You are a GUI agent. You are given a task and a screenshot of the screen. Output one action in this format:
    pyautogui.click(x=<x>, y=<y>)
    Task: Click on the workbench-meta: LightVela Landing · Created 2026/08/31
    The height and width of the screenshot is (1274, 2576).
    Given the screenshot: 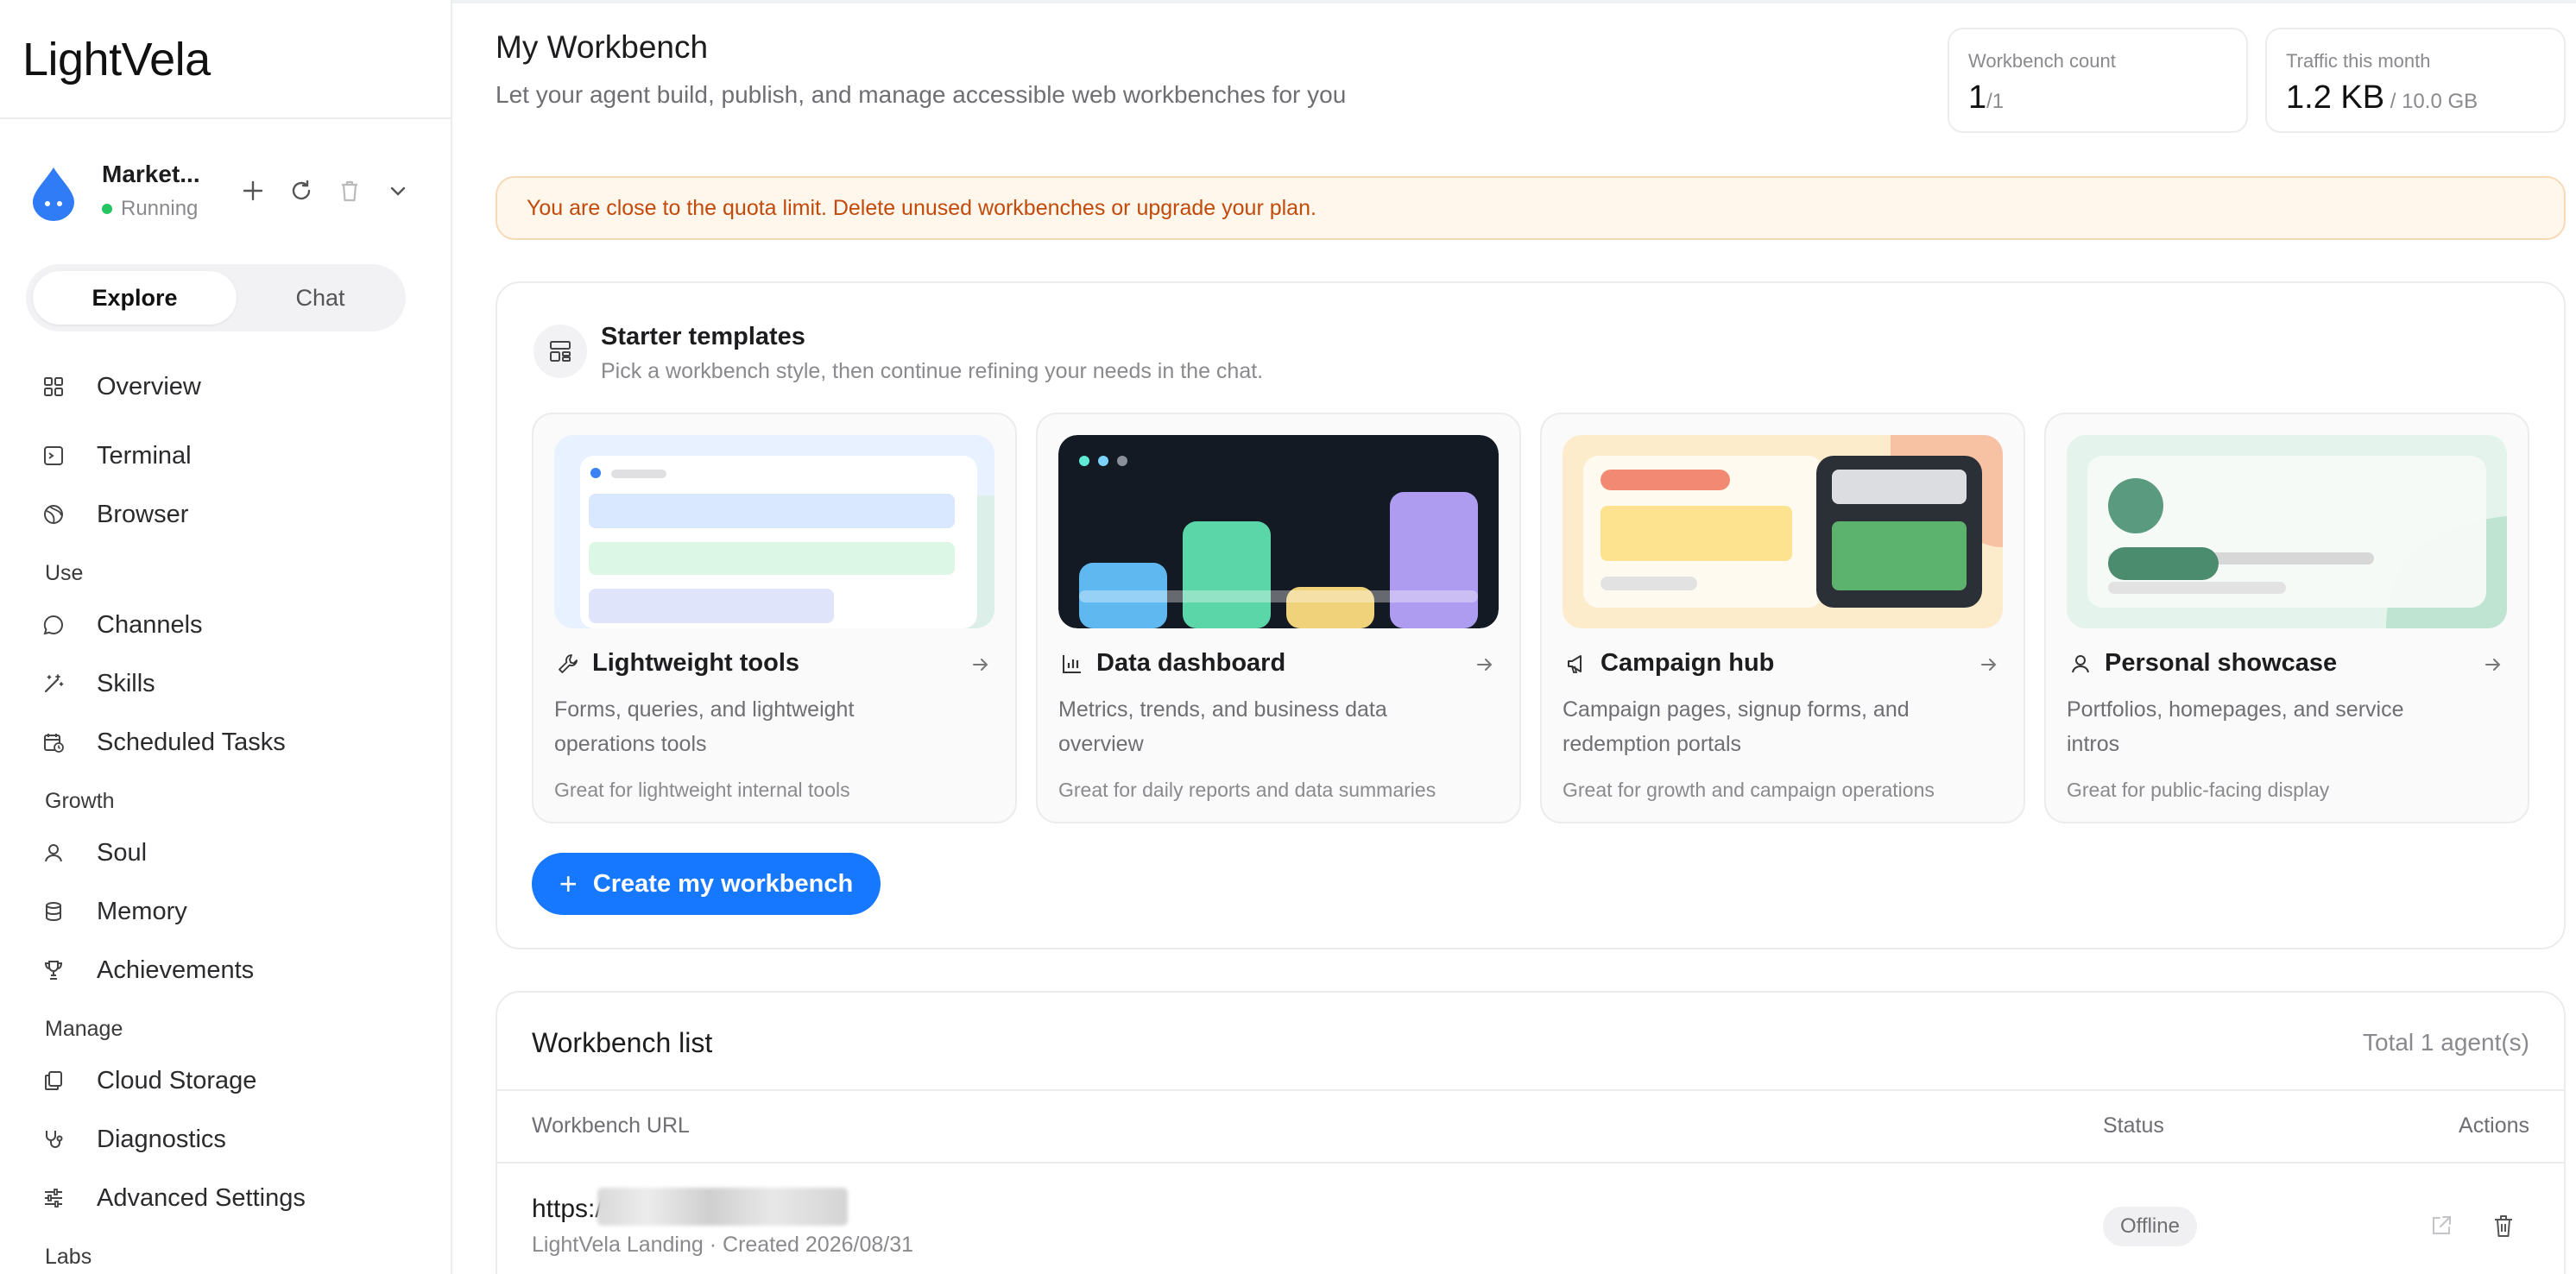 What is the action you would take?
    pyautogui.click(x=723, y=1245)
    